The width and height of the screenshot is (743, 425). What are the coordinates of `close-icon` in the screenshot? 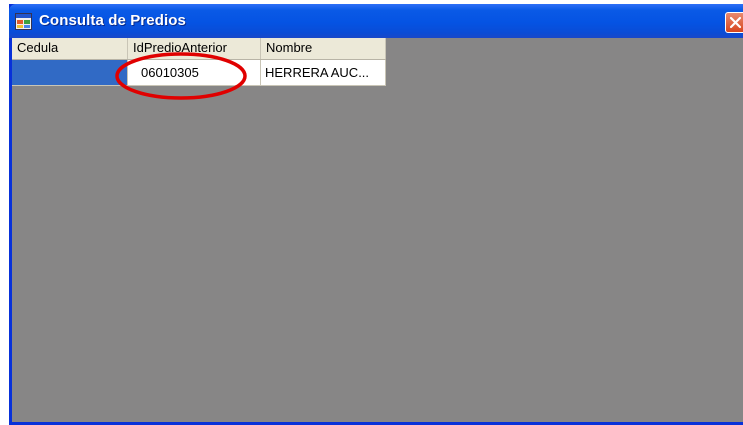 It's located at (735, 22).